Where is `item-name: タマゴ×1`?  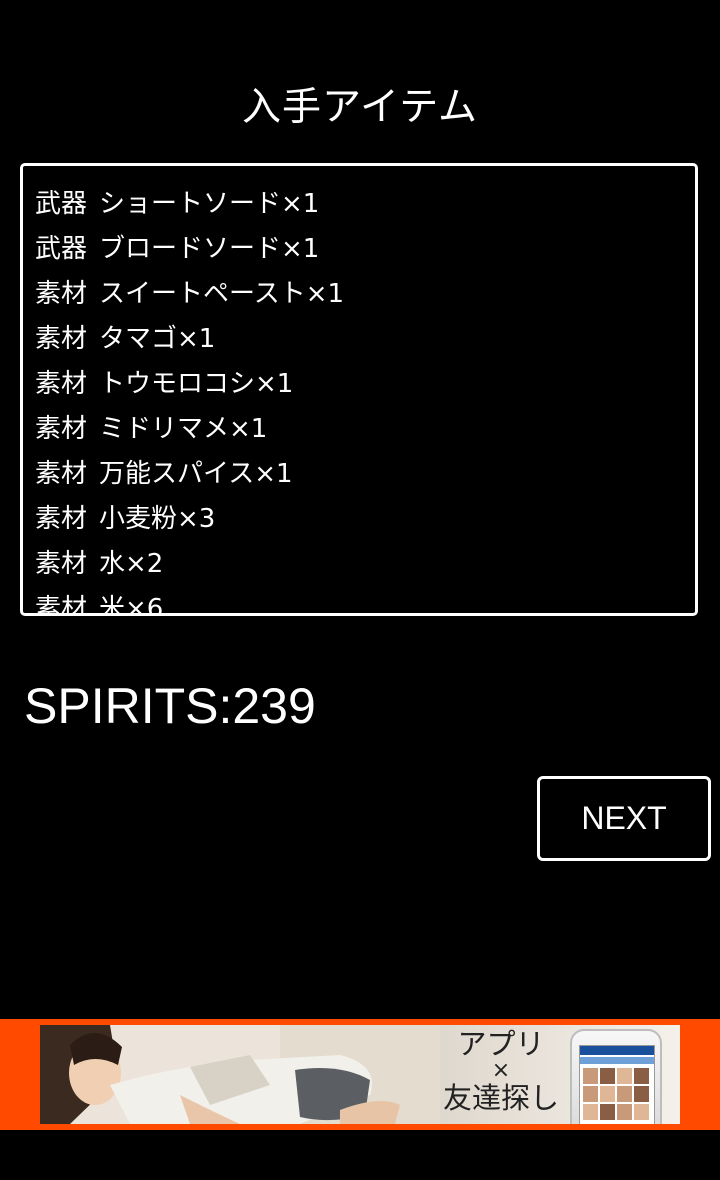
item-name: タマゴ×1 is located at coordinates (157, 339).